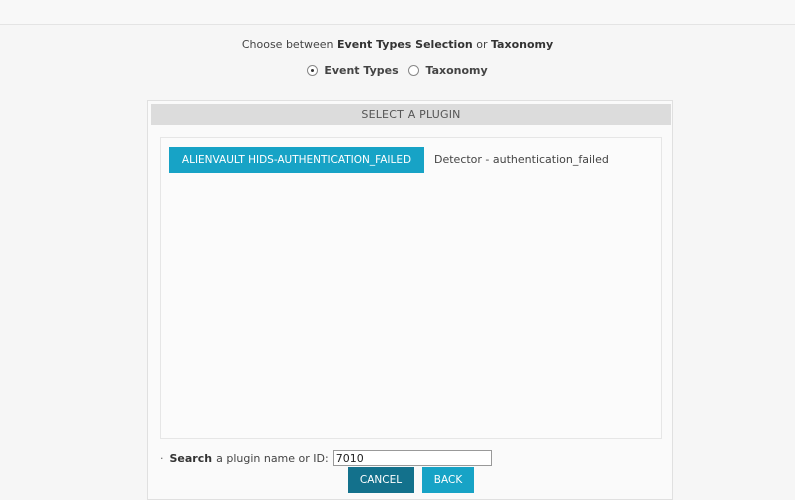  What do you see at coordinates (296, 160) in the screenshot?
I see `plugin-button-alienvault-hids: ALIENVAULT HIDS-AUTHENTICATION_FAILED` at bounding box center [296, 160].